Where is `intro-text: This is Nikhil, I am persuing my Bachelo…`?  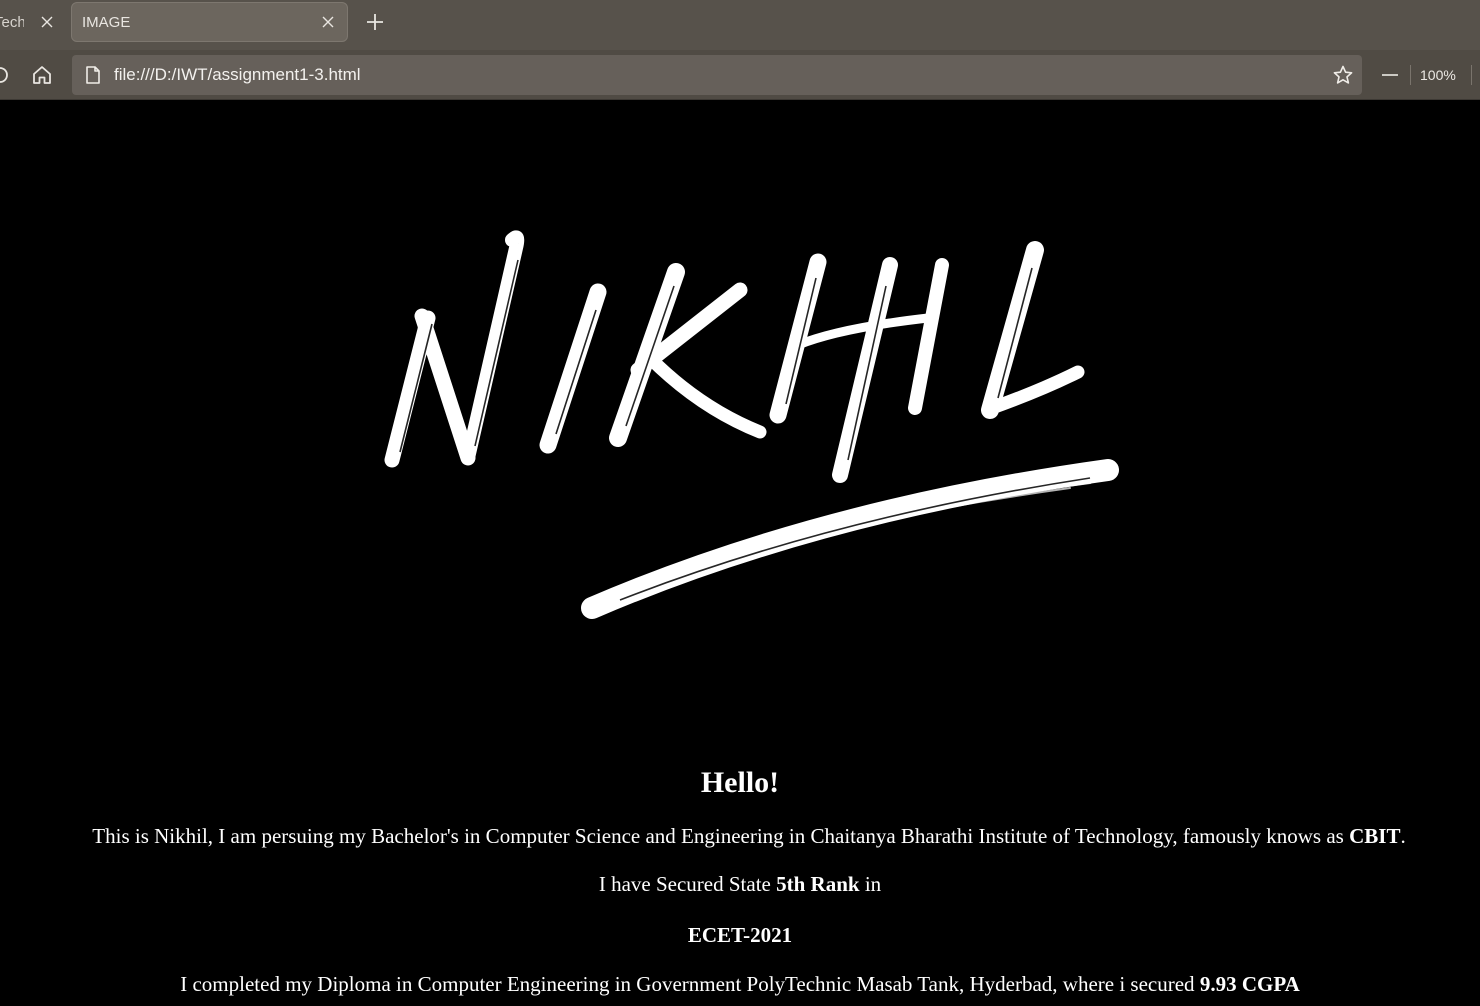 intro-text: This is Nikhil, I am persuing my Bachelo… is located at coordinates (721, 836).